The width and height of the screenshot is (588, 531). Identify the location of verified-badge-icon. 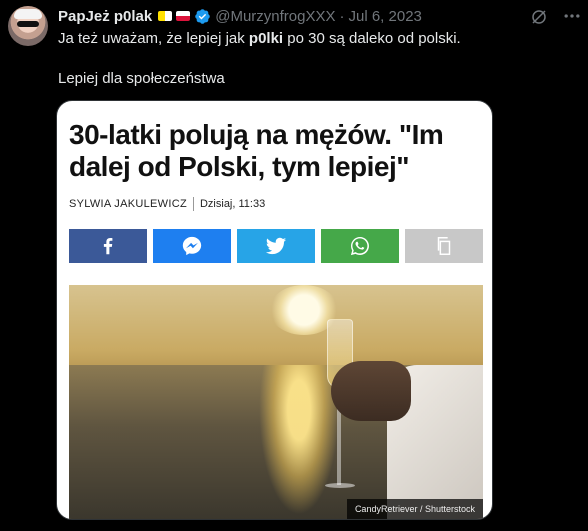
(202, 16).